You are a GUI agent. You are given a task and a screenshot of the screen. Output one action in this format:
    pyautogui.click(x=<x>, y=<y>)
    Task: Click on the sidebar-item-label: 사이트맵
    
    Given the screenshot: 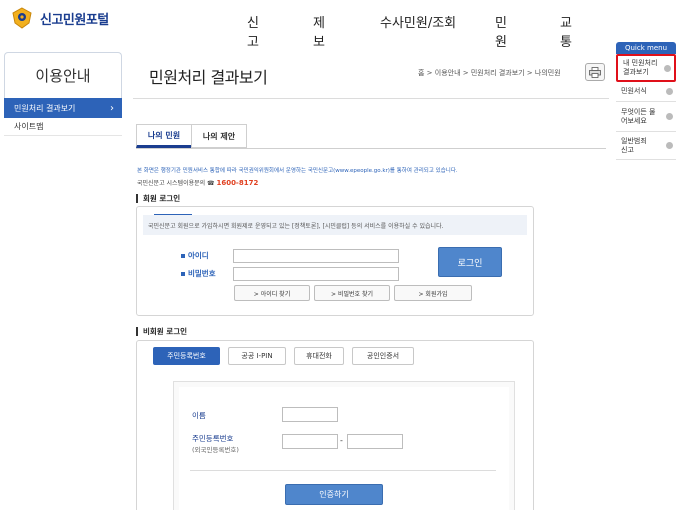 What is the action you would take?
    pyautogui.click(x=29, y=126)
    